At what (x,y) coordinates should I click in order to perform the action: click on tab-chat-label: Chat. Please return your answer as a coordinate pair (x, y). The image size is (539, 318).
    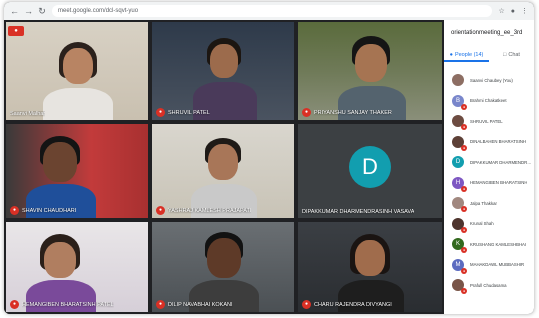
    Looking at the image, I should click on (514, 55).